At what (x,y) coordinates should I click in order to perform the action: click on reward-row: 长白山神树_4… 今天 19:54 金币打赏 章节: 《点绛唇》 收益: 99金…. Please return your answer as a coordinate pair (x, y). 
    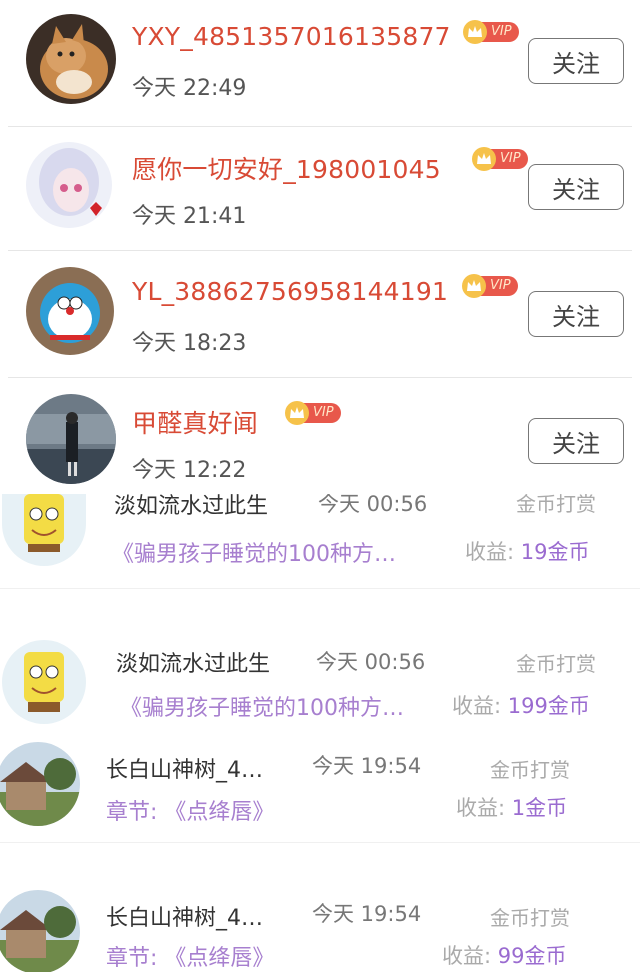
    Looking at the image, I should click on (320, 930).